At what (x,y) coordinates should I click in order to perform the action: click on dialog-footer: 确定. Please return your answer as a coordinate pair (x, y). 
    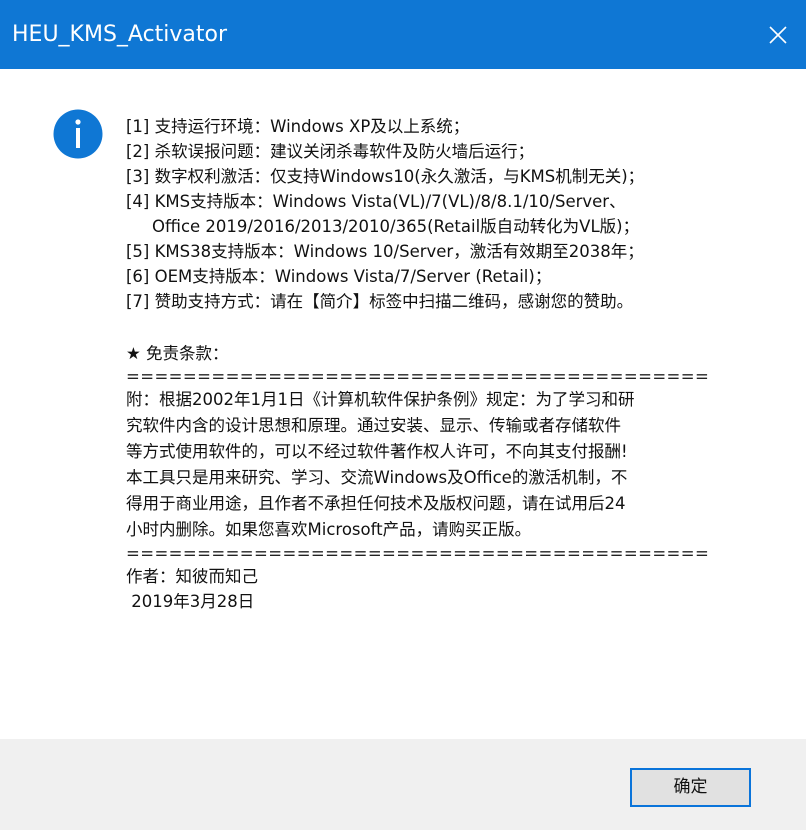
    Looking at the image, I should click on (403, 784).